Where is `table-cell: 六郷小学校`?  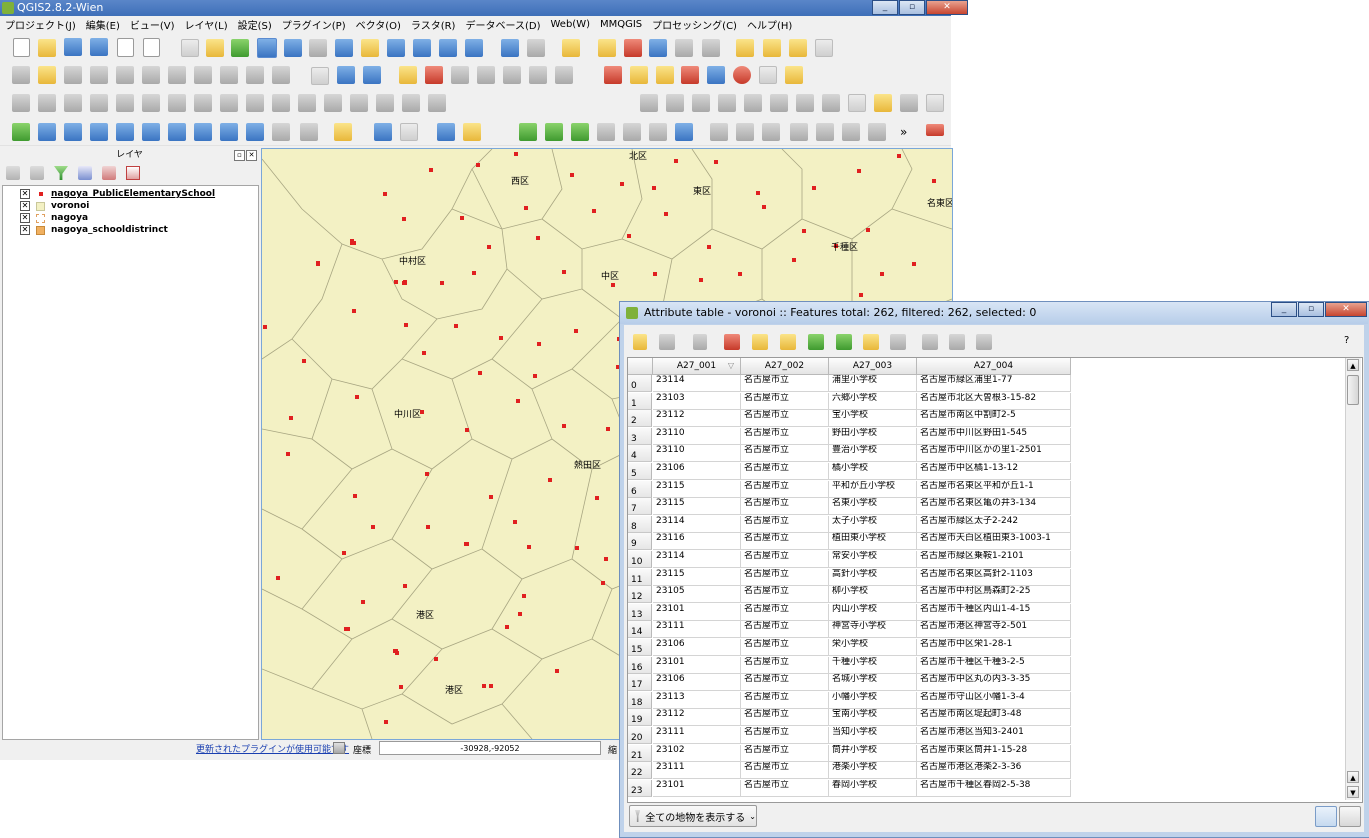
table-cell: 六郷小学校 is located at coordinates (873, 401).